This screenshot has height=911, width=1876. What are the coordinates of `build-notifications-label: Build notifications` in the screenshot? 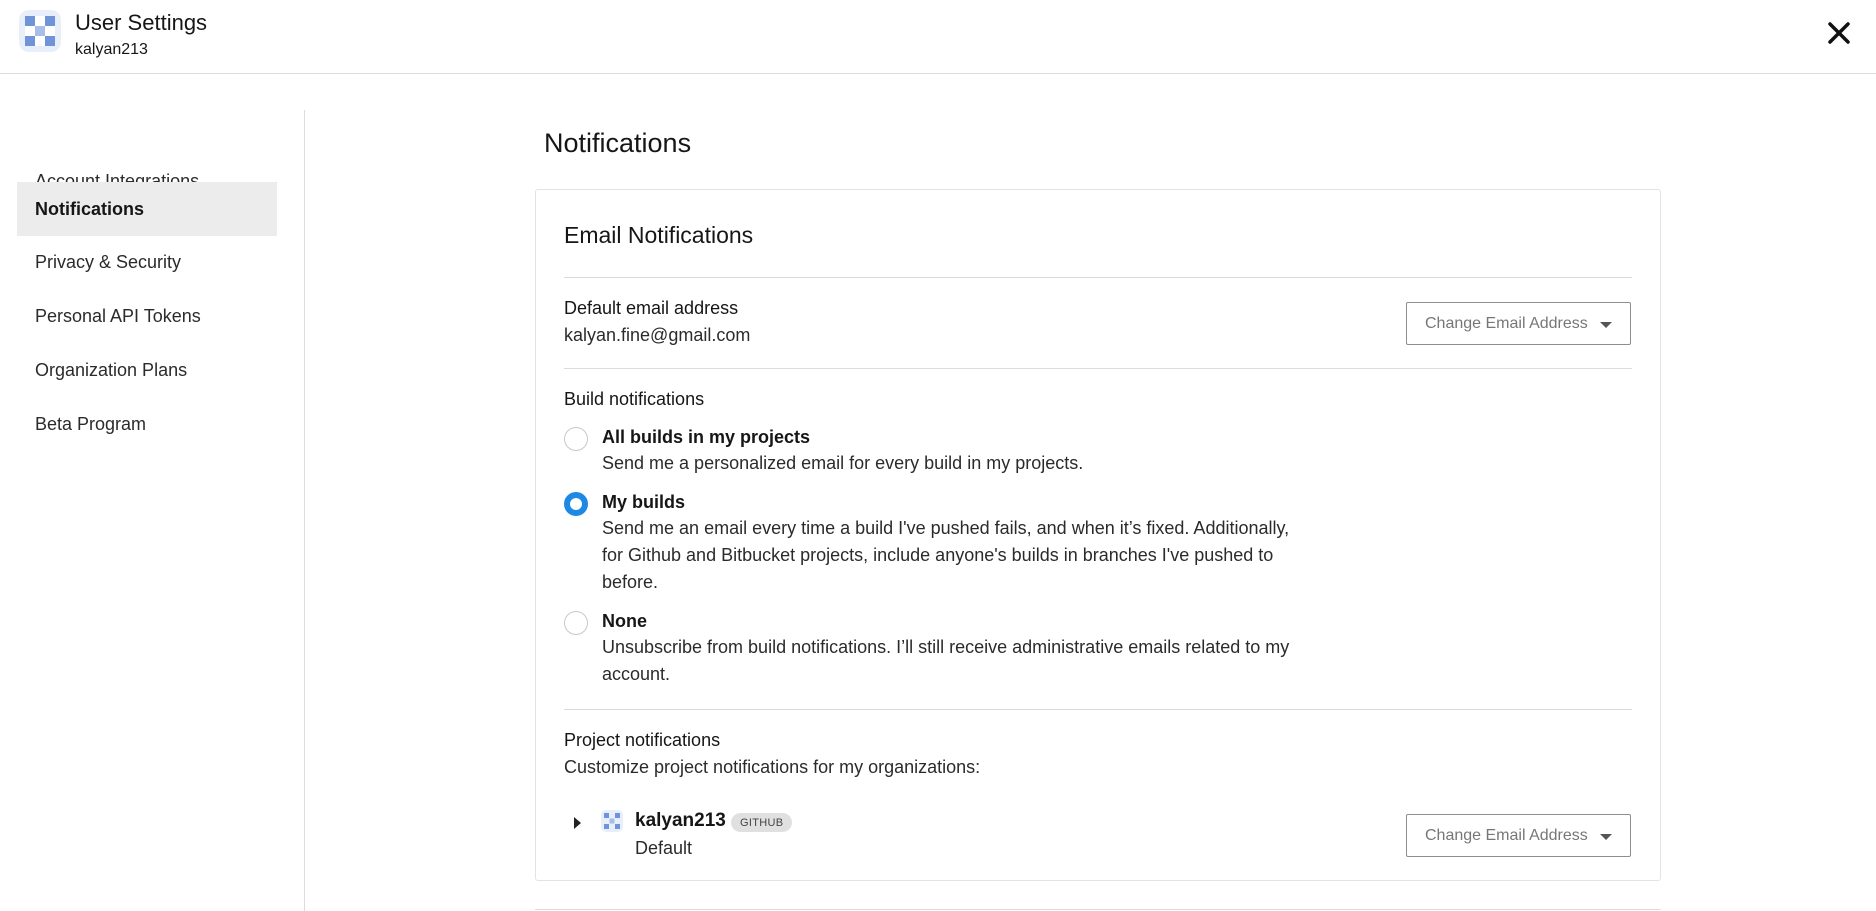 It's located at (634, 399).